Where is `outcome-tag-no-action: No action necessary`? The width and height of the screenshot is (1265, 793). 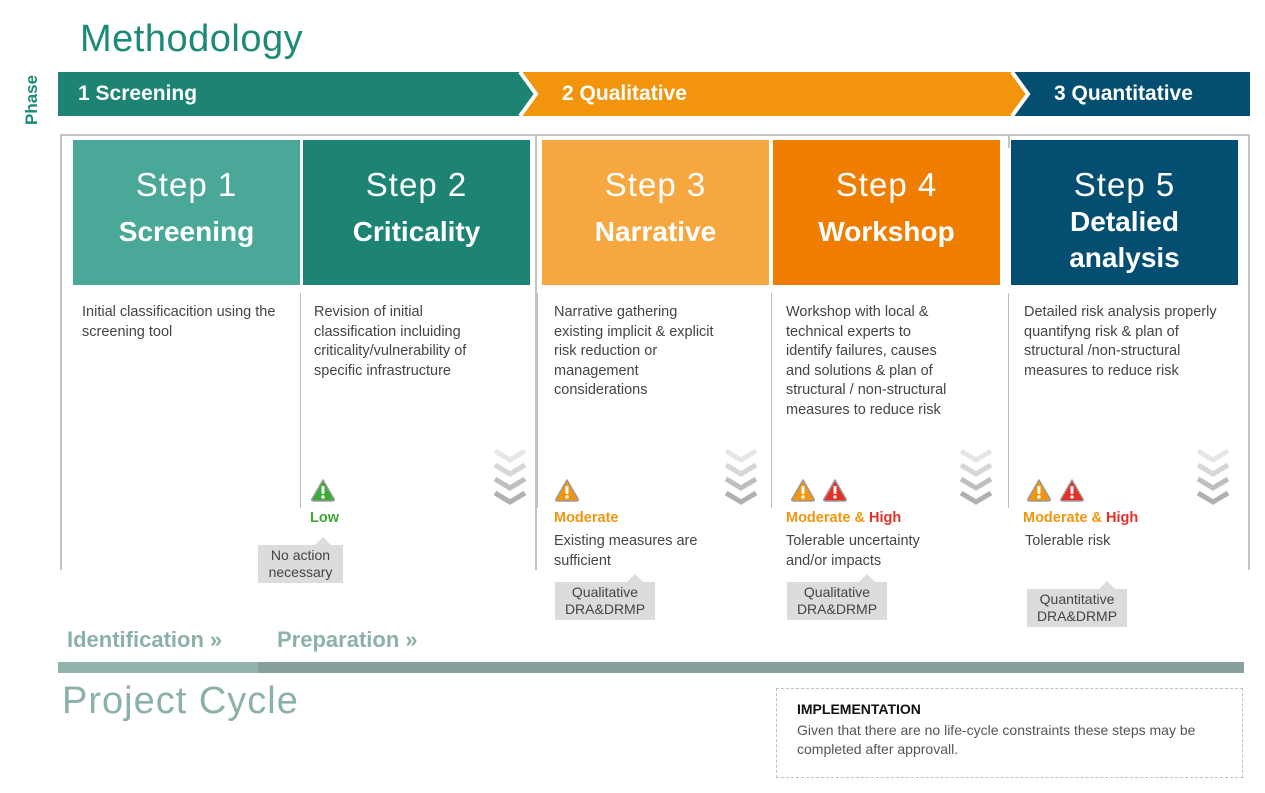 outcome-tag-no-action: No action necessary is located at coordinates (300, 560).